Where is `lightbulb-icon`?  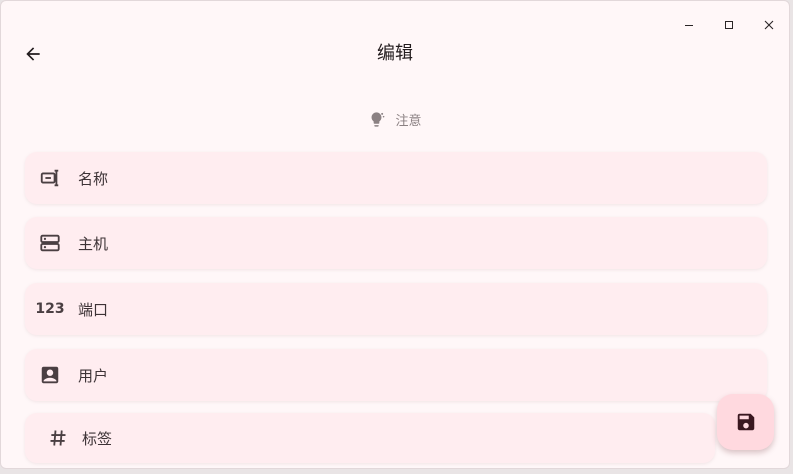
lightbulb-icon is located at coordinates (378, 119).